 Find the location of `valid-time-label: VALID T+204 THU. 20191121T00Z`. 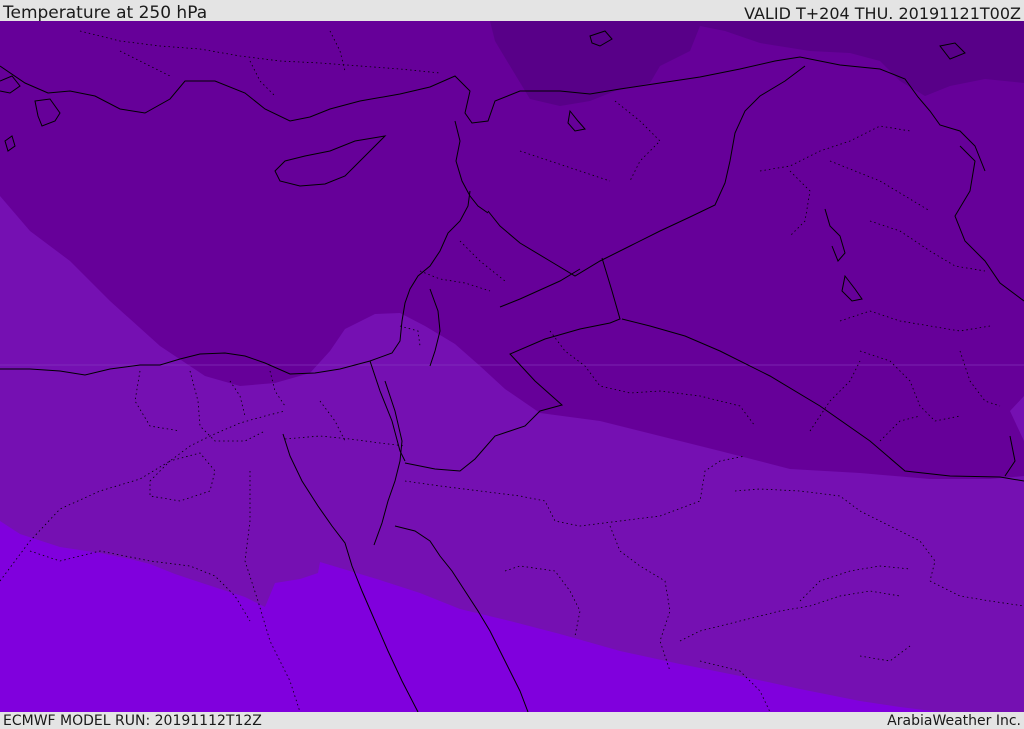

valid-time-label: VALID T+204 THU. 20191121T00Z is located at coordinates (882, 13).